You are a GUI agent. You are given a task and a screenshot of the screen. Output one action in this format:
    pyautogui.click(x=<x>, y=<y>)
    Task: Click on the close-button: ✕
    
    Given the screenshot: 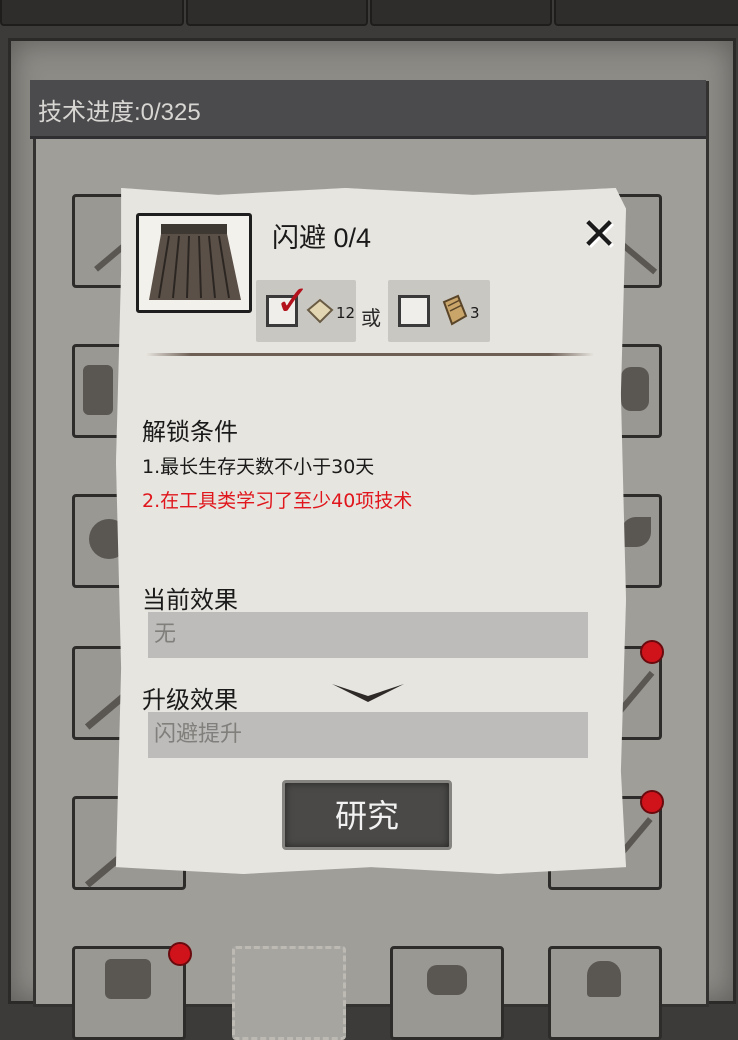 What is the action you would take?
    pyautogui.click(x=599, y=235)
    